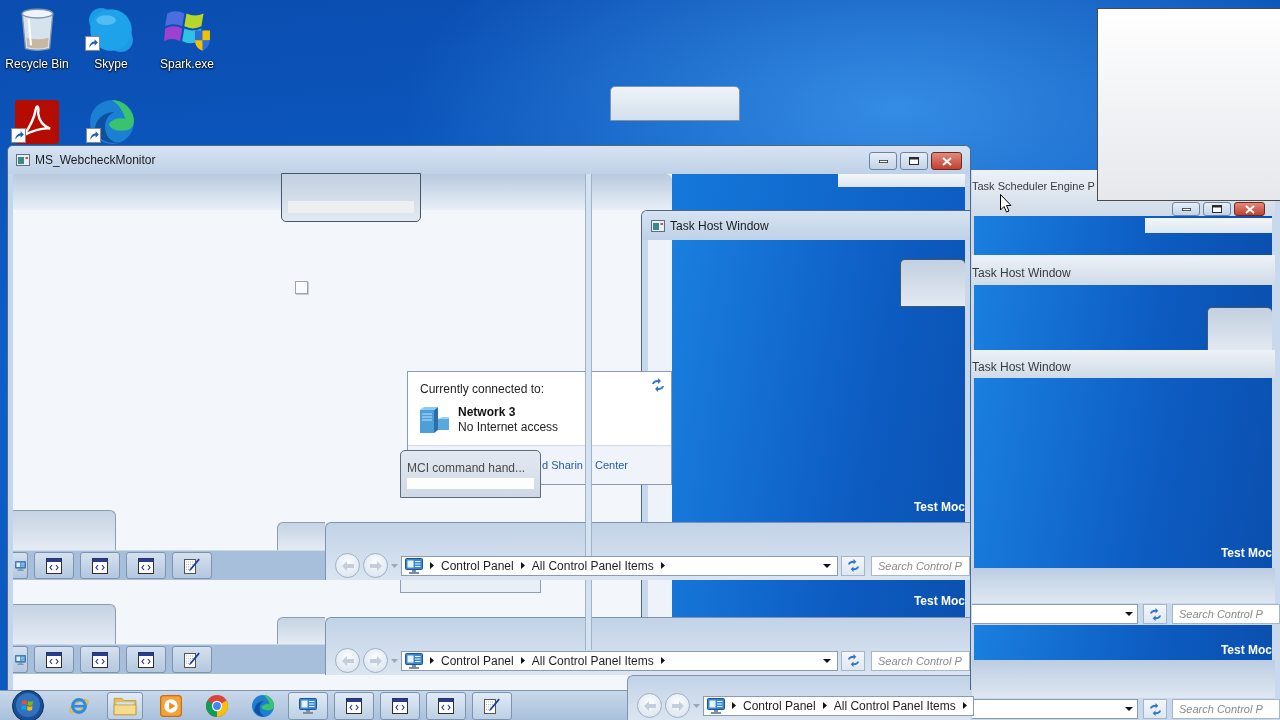 The height and width of the screenshot is (720, 1280). What do you see at coordinates (37, 122) in the screenshot?
I see `tile-logo-icon` at bounding box center [37, 122].